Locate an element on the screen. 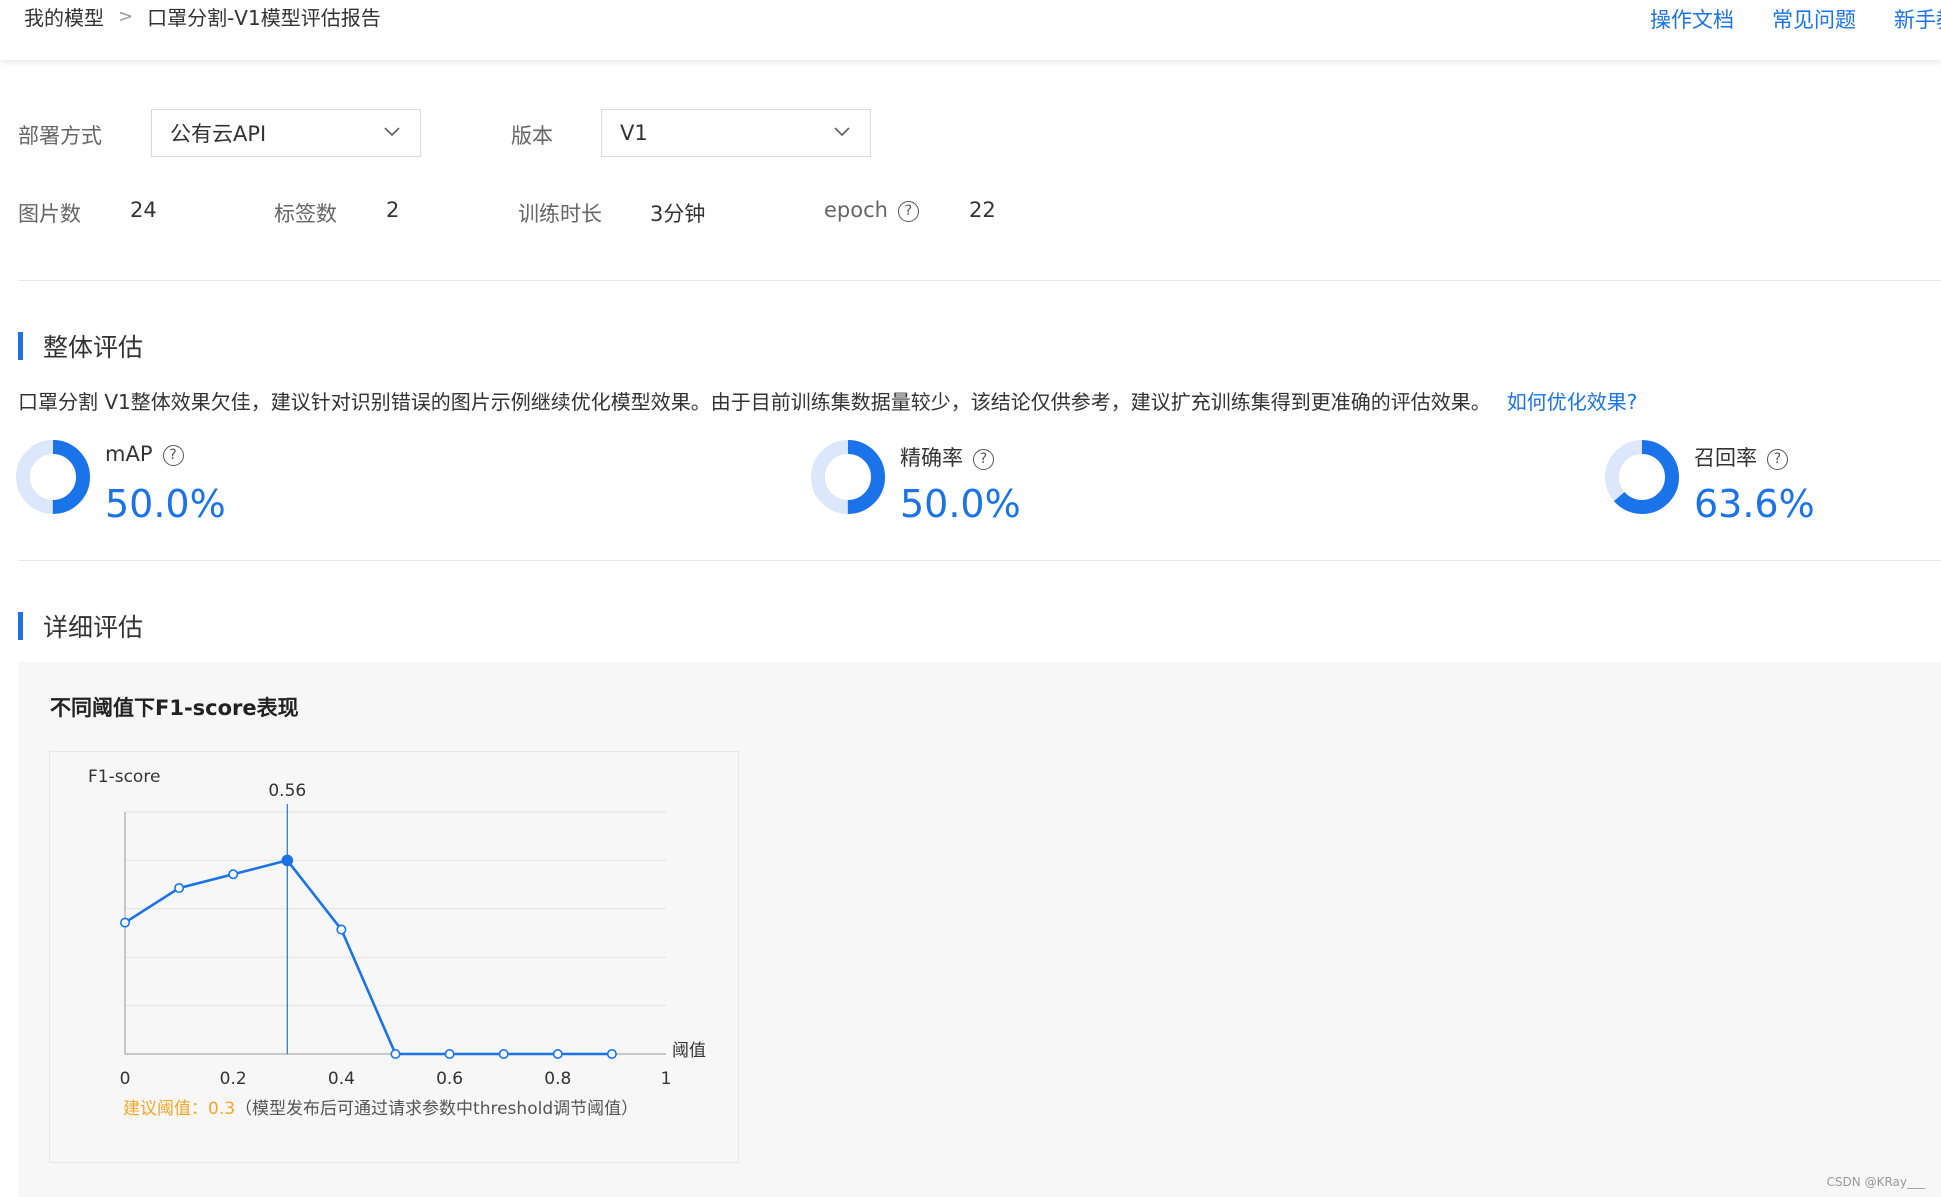 The width and height of the screenshot is (1941, 1197). tags-label: 标签数 is located at coordinates (305, 214).